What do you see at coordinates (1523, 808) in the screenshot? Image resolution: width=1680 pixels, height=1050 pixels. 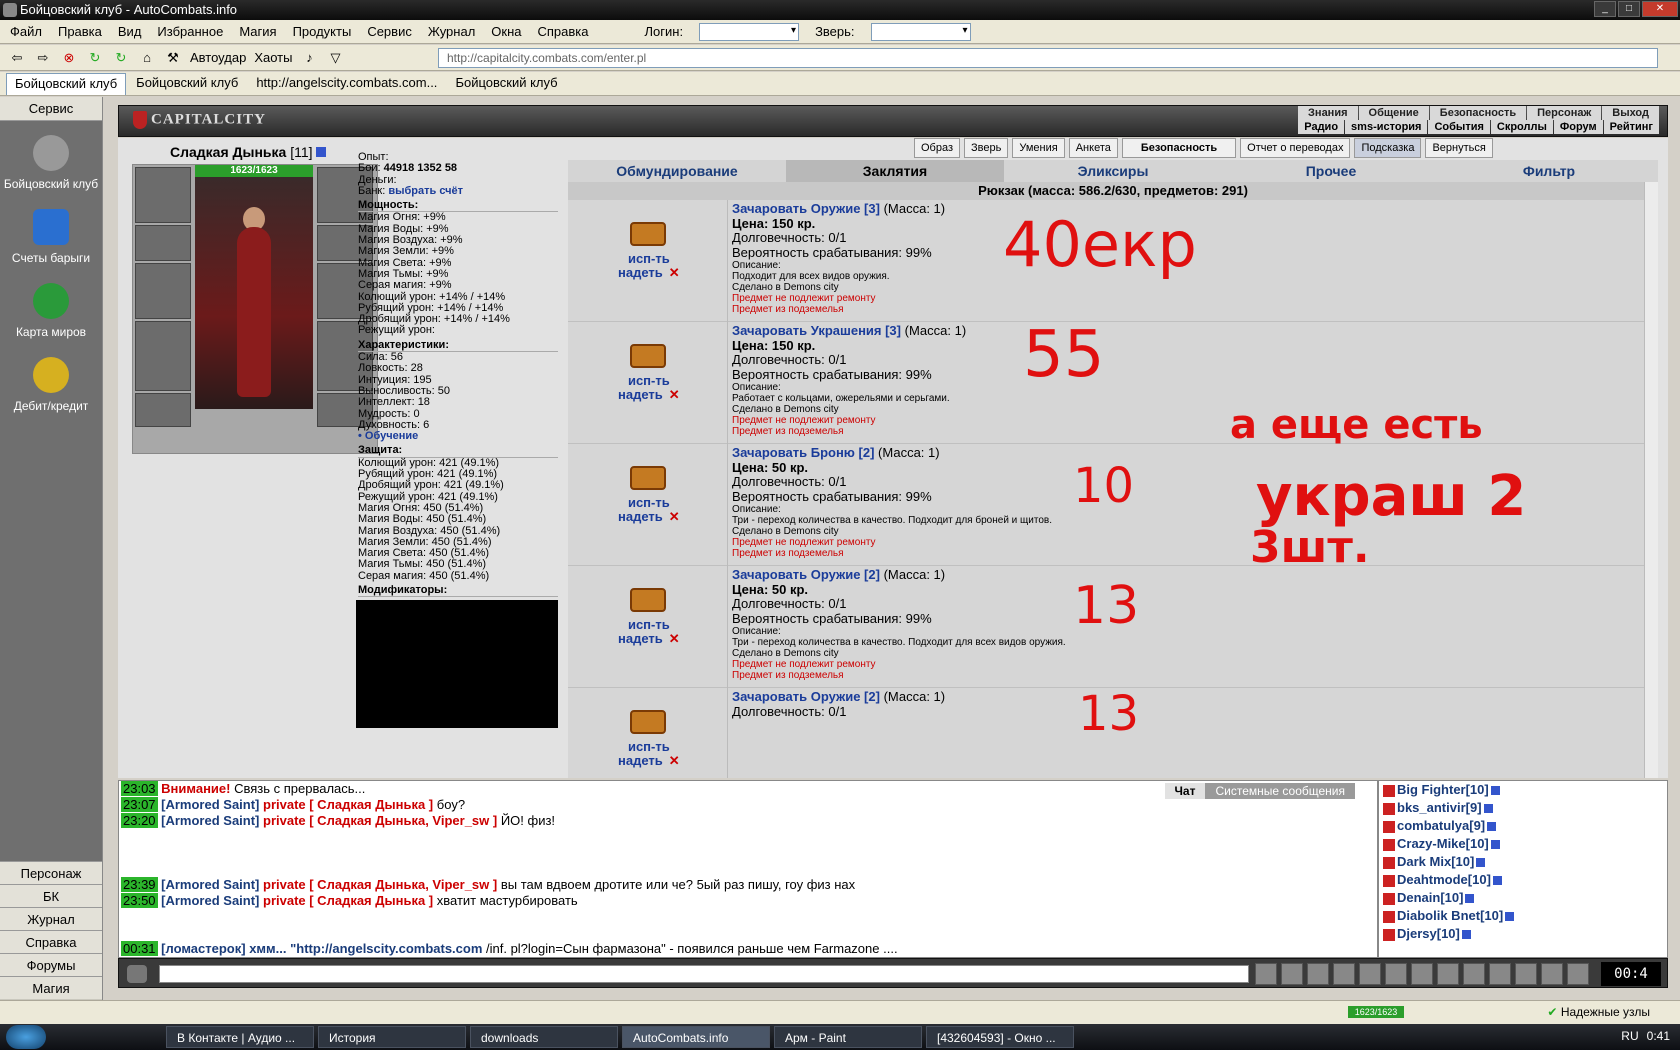 I see `user-row: bks_antivir[9]` at bounding box center [1523, 808].